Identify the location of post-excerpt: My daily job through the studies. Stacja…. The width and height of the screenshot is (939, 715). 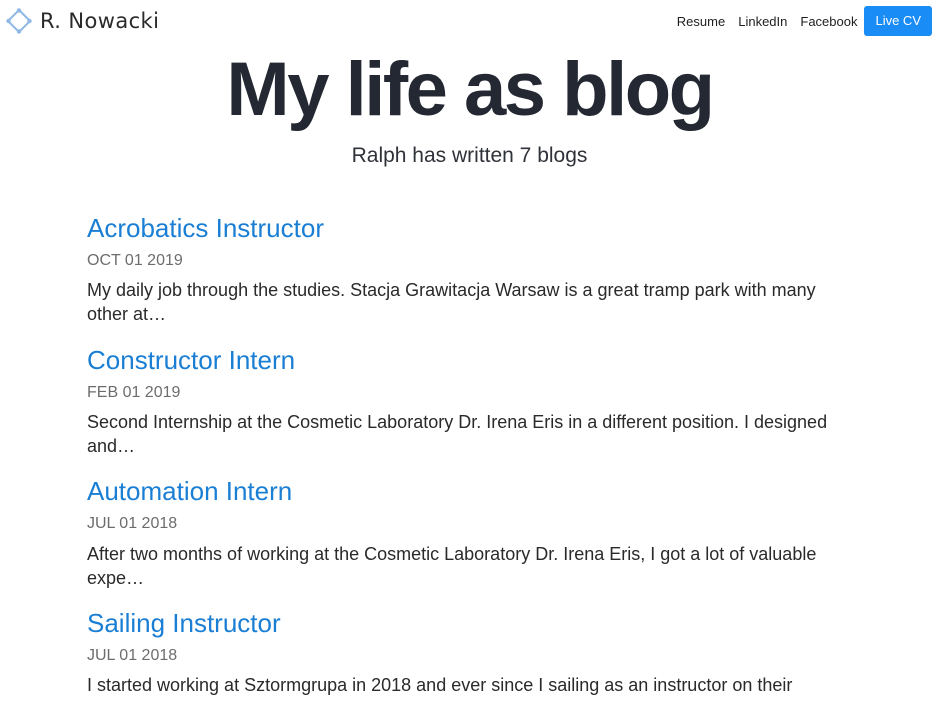
(451, 302).